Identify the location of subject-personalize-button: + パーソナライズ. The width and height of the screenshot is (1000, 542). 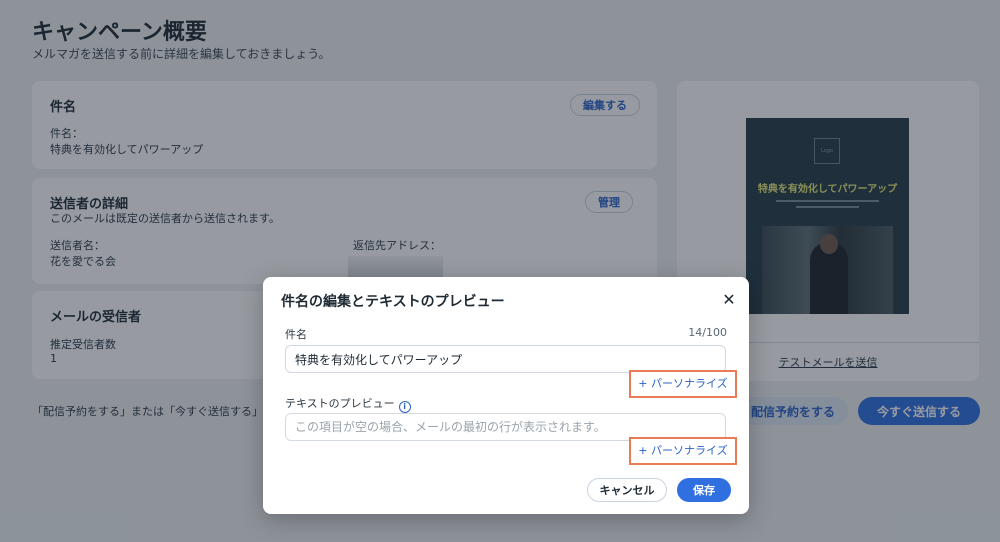
(683, 384).